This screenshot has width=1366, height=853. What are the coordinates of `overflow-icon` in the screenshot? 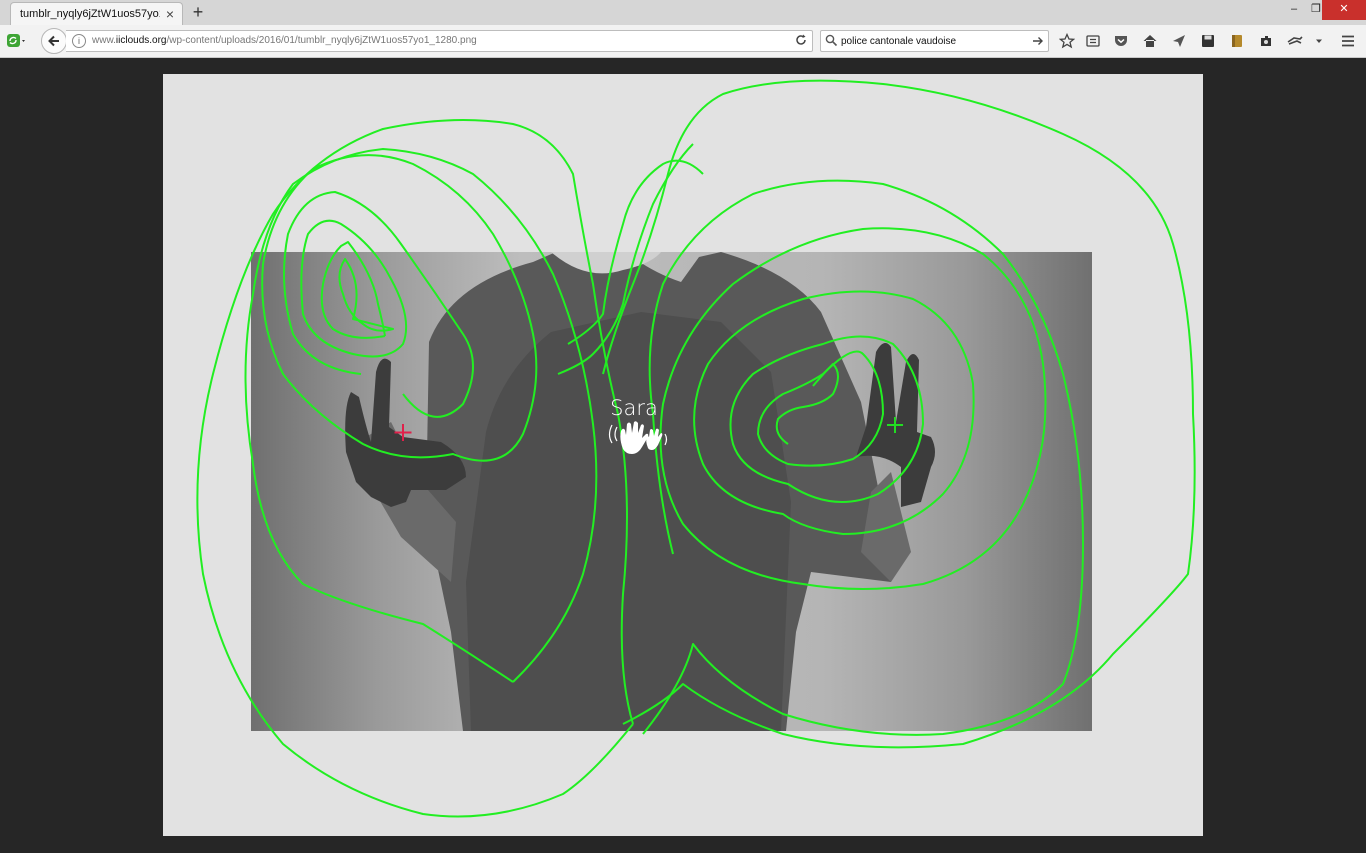 It's located at (1319, 41).